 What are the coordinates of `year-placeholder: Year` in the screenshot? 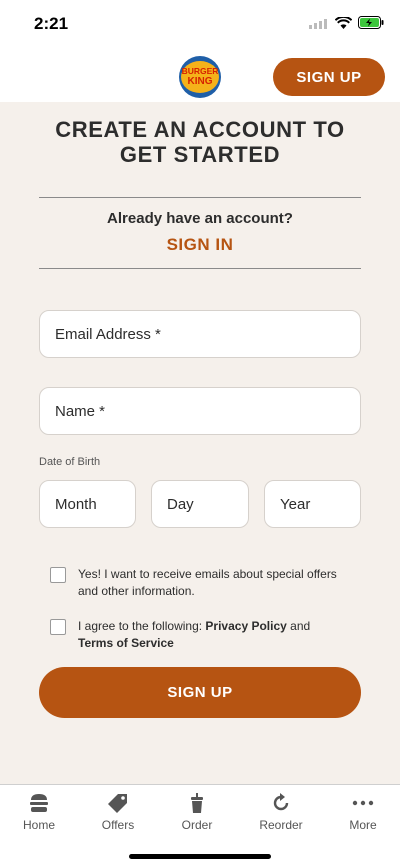 It's located at (295, 504).